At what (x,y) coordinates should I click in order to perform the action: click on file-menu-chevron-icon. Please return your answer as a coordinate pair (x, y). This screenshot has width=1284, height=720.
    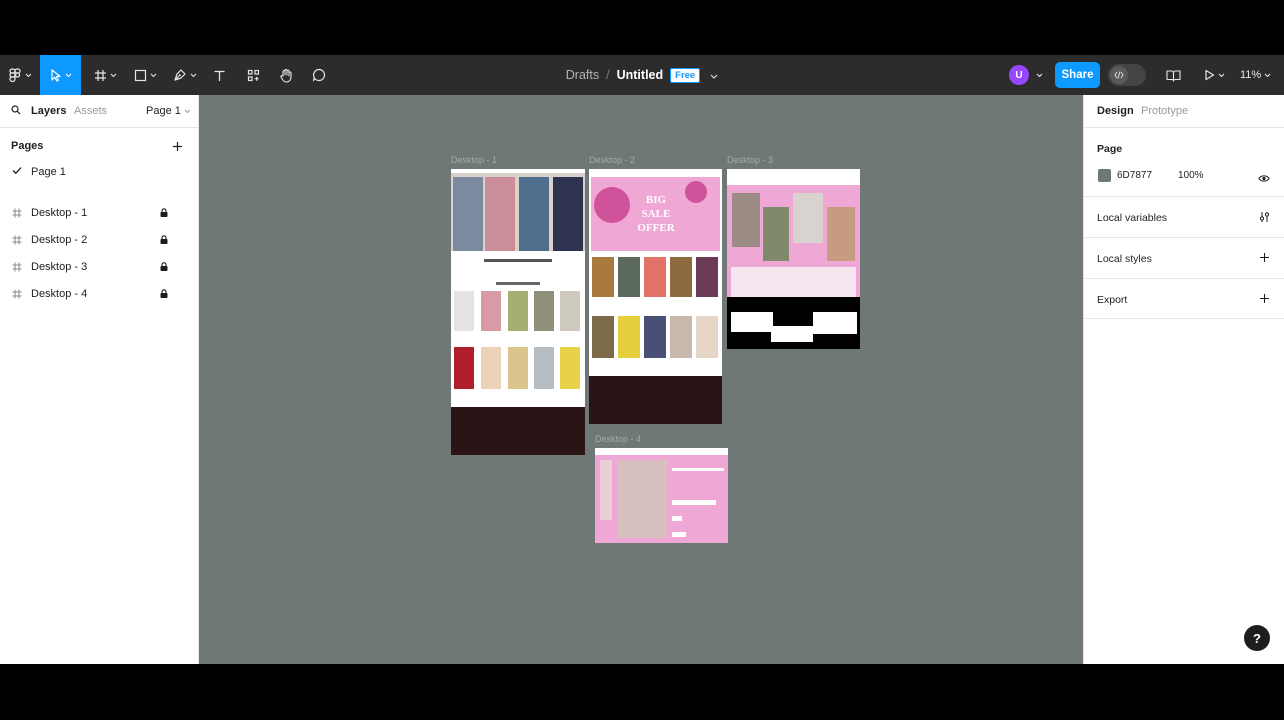
    Looking at the image, I should click on (714, 75).